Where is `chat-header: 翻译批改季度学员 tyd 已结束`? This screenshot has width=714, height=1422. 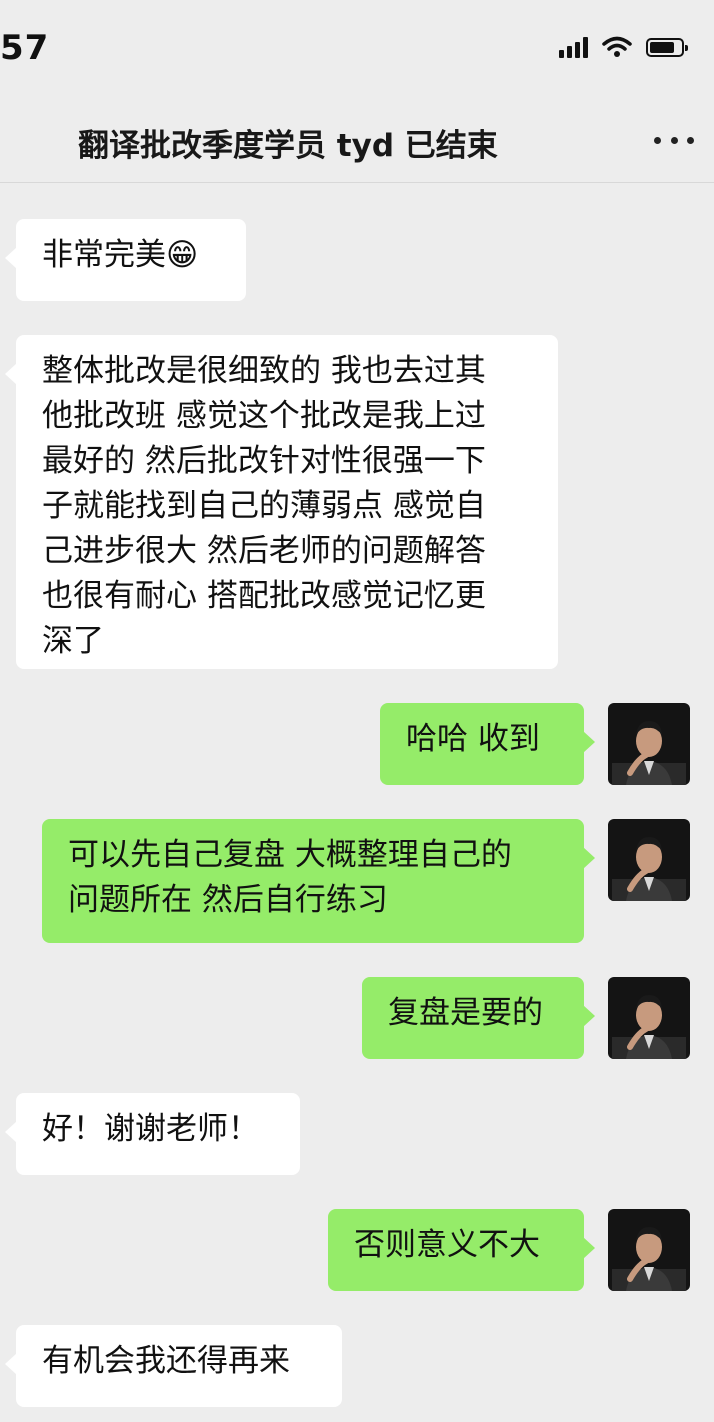 chat-header: 翻译批改季度学员 tyd 已结束 is located at coordinates (357, 141).